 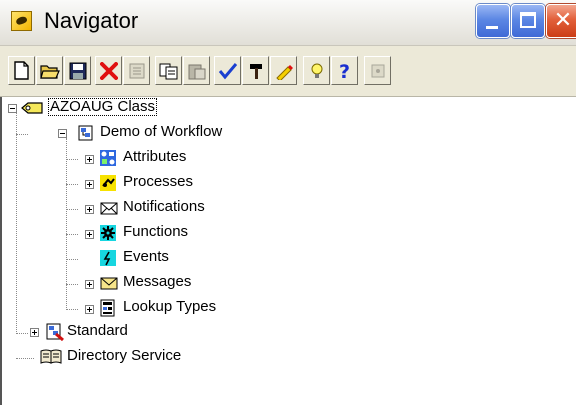 I want to click on paste-button, so click(x=196, y=70).